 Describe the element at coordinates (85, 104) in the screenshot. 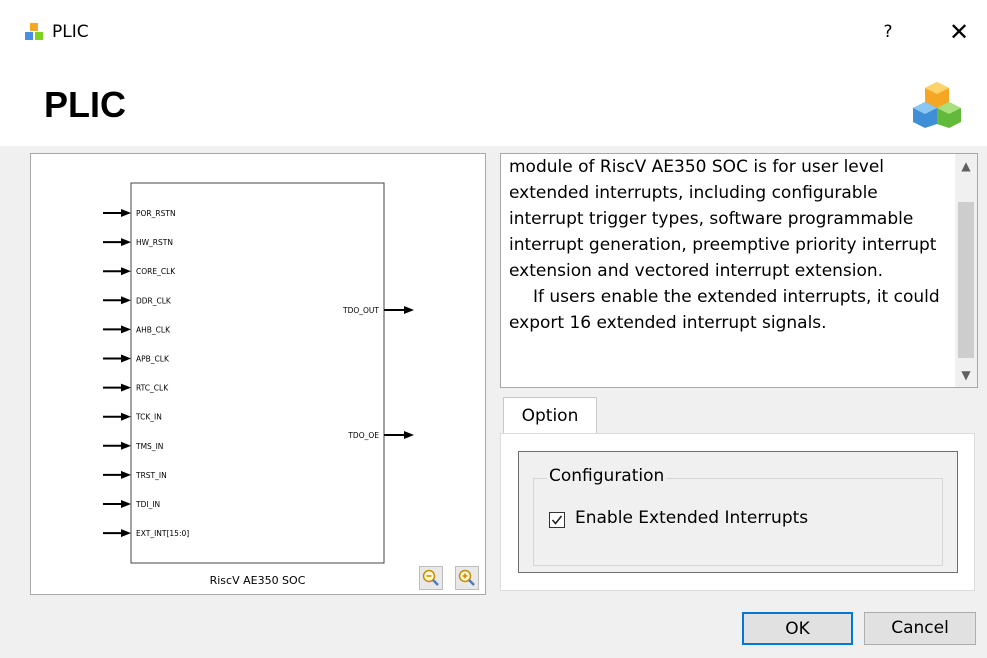

I see `page-title: PLIC` at that location.